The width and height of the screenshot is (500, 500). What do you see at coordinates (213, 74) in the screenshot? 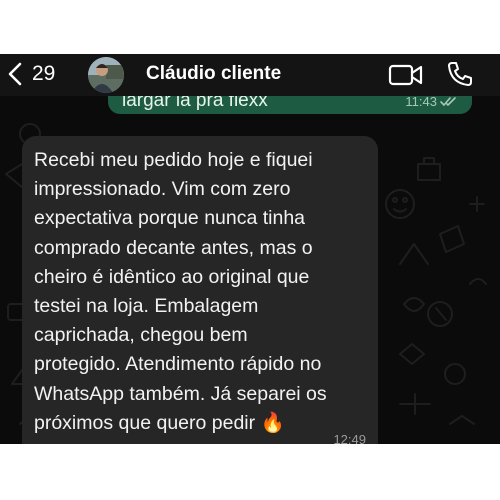
I see `contact-name: Cláudio cliente` at bounding box center [213, 74].